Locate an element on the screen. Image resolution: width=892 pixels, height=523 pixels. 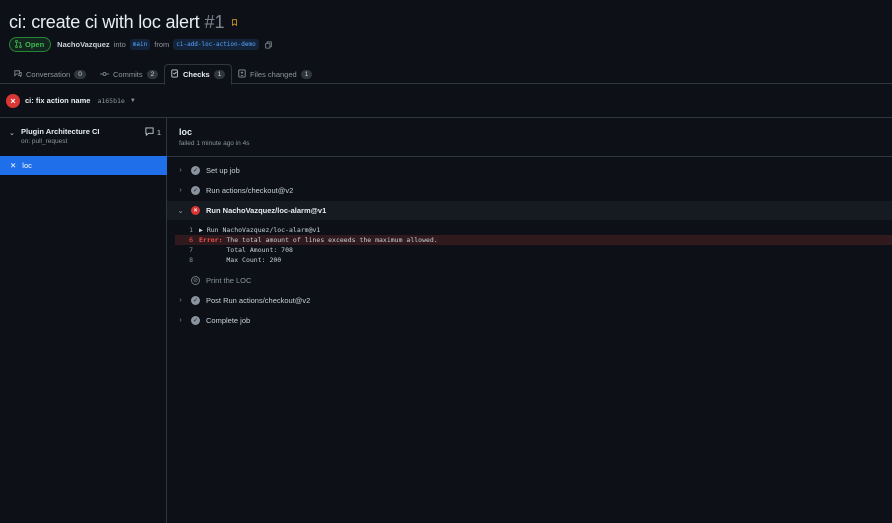
skipped-icon: ⊘ is located at coordinates (195, 280).